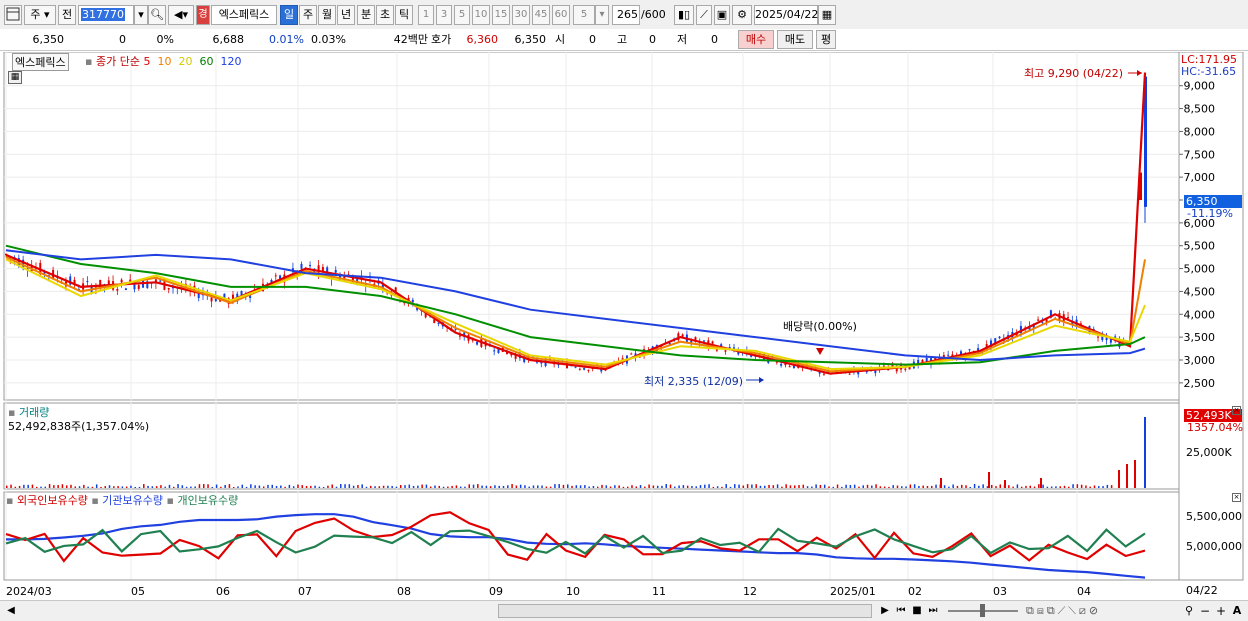 Image resolution: width=1248 pixels, height=621 pixels. I want to click on period-week: 주, so click(308, 15).